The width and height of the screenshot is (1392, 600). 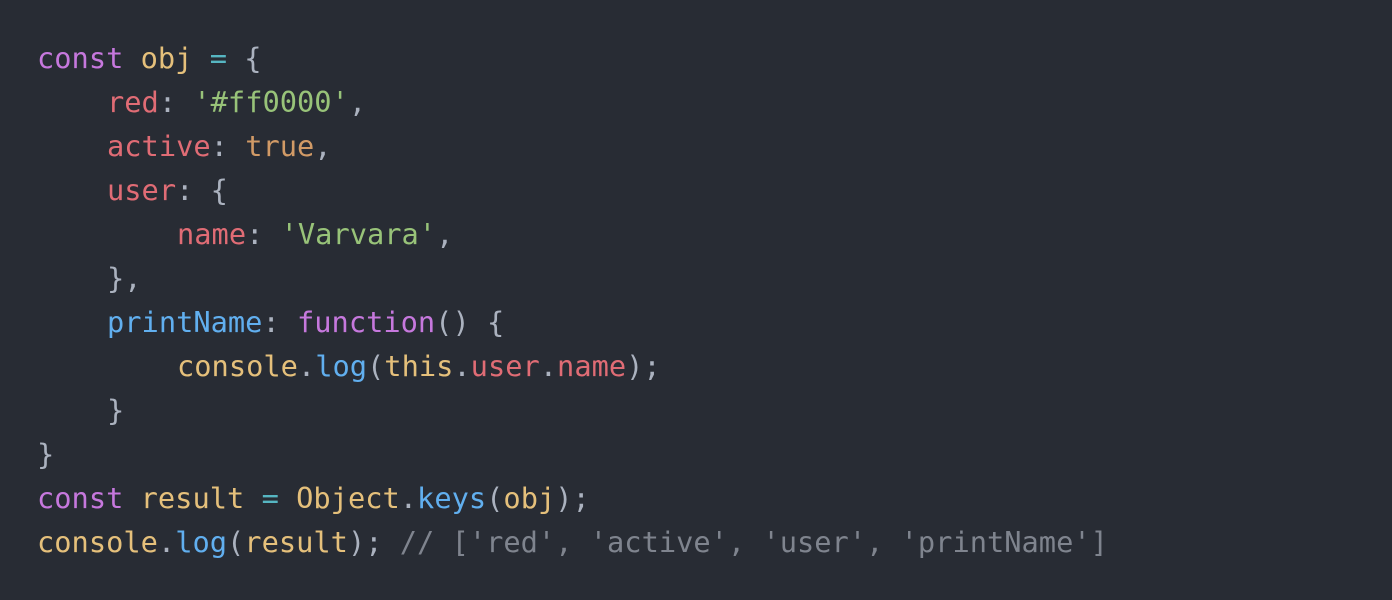 I want to click on punctuation-token: {, so click(x=244, y=58).